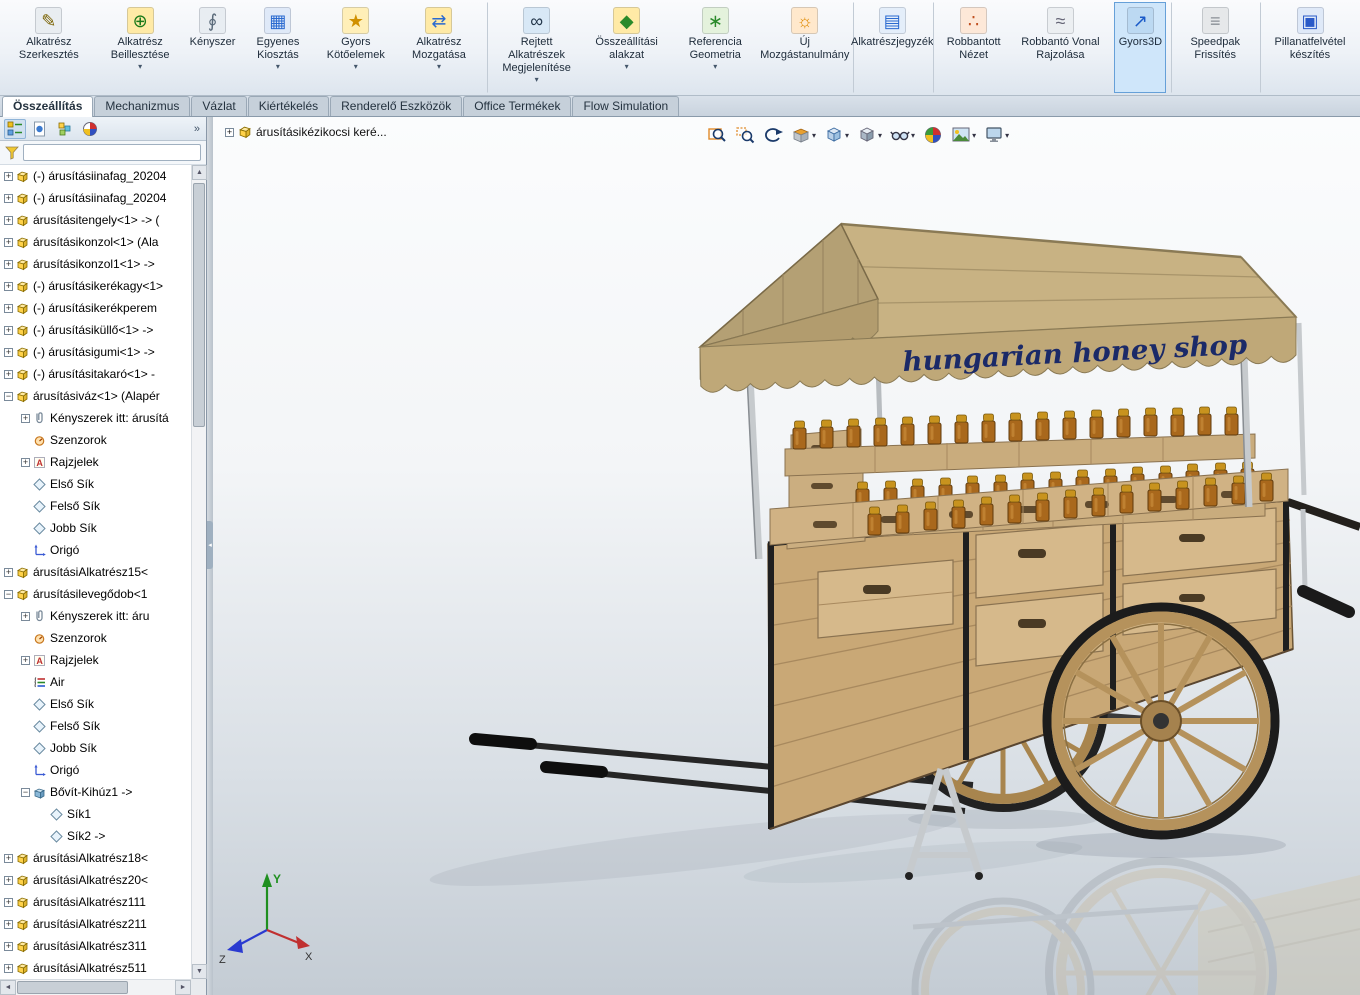  I want to click on section-view-button: ▾, so click(803, 135).